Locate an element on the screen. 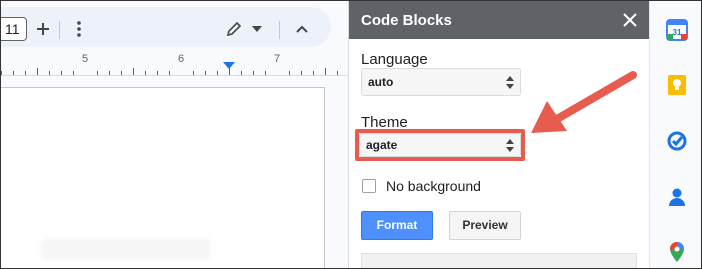  plus-icon is located at coordinates (43, 29).